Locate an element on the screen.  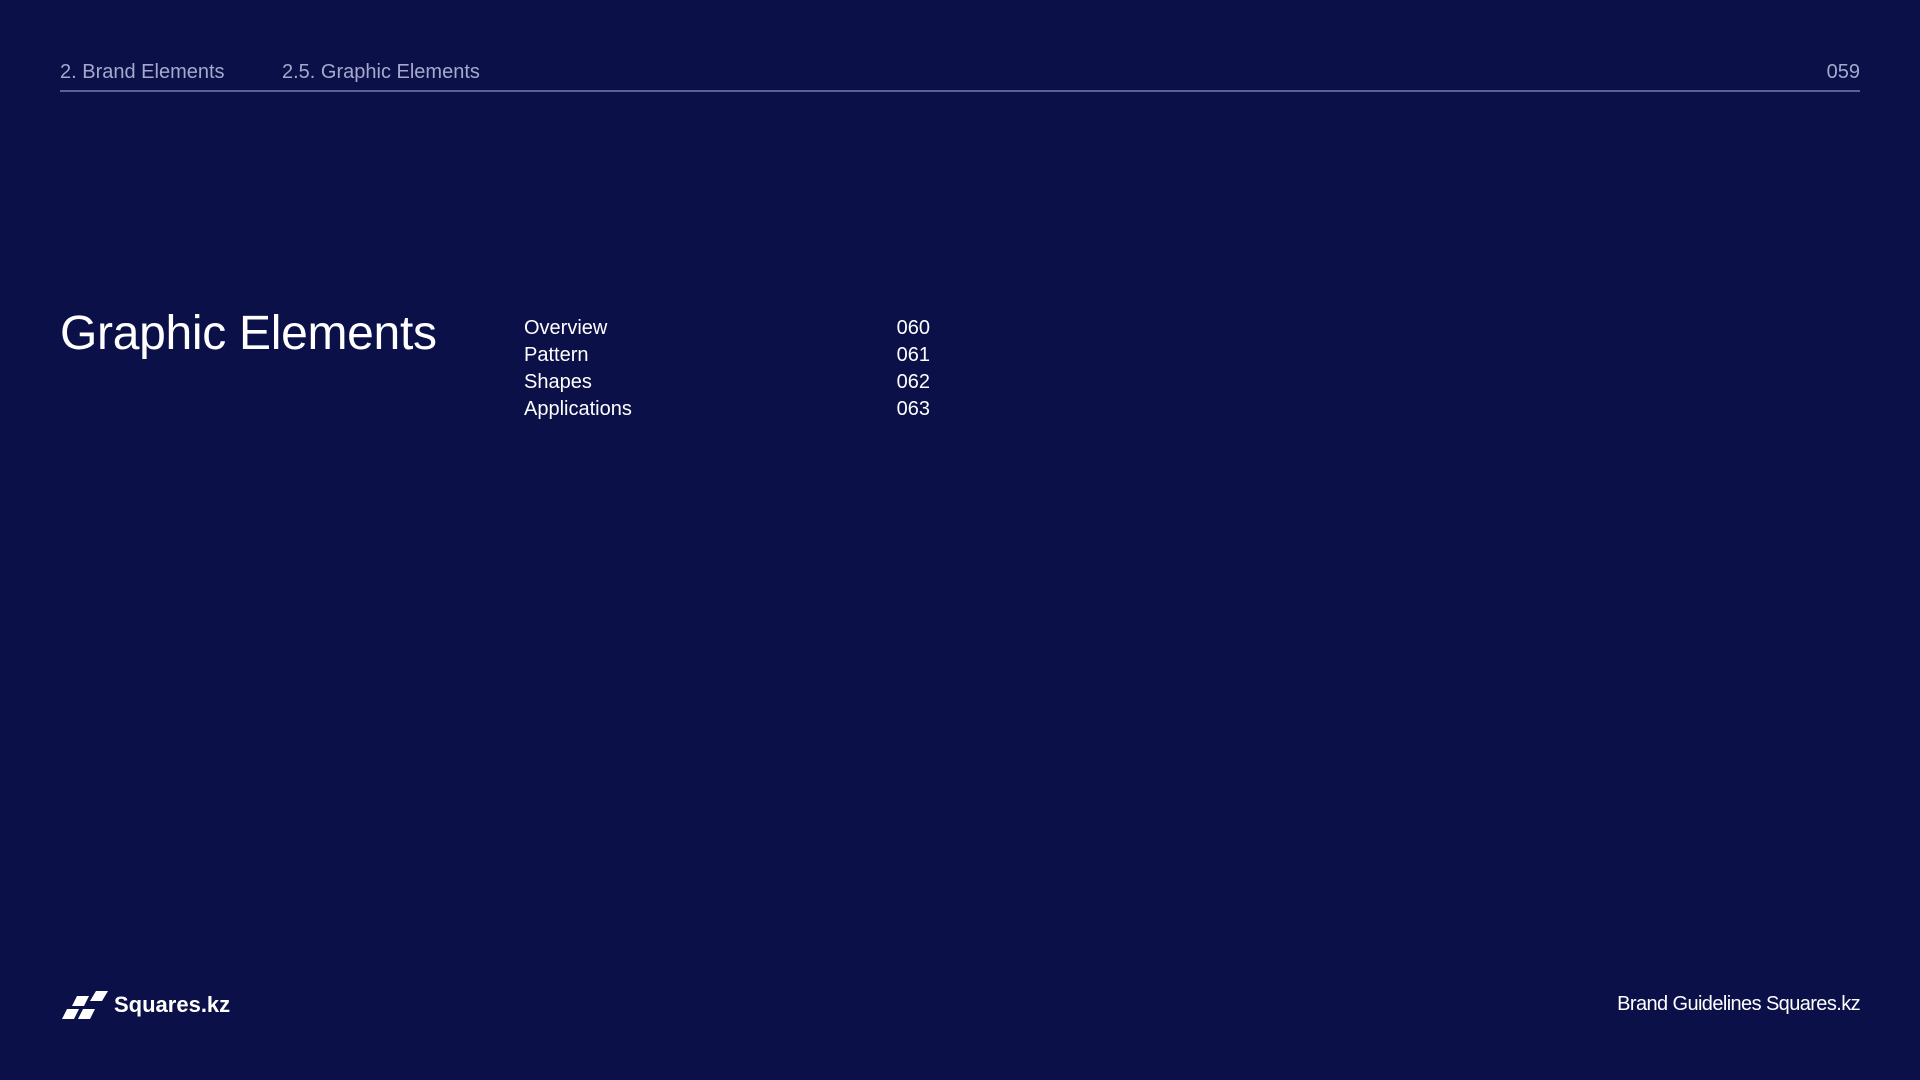
footer-text: Brand Guidelines Squares.kz is located at coordinates (1738, 1004).